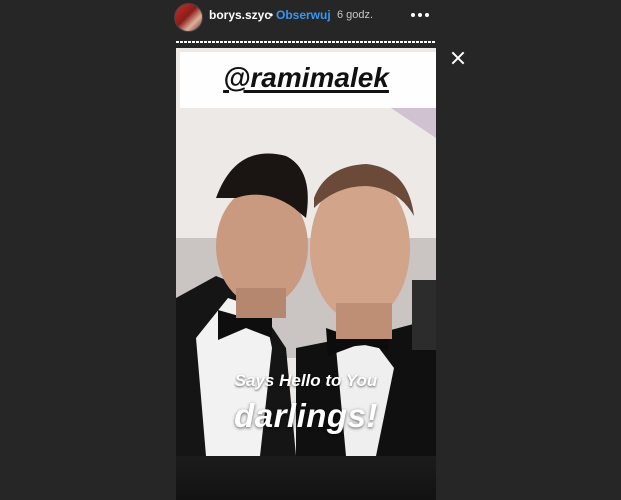 The width and height of the screenshot is (621, 500). I want to click on username: borys.szyc, so click(240, 15).